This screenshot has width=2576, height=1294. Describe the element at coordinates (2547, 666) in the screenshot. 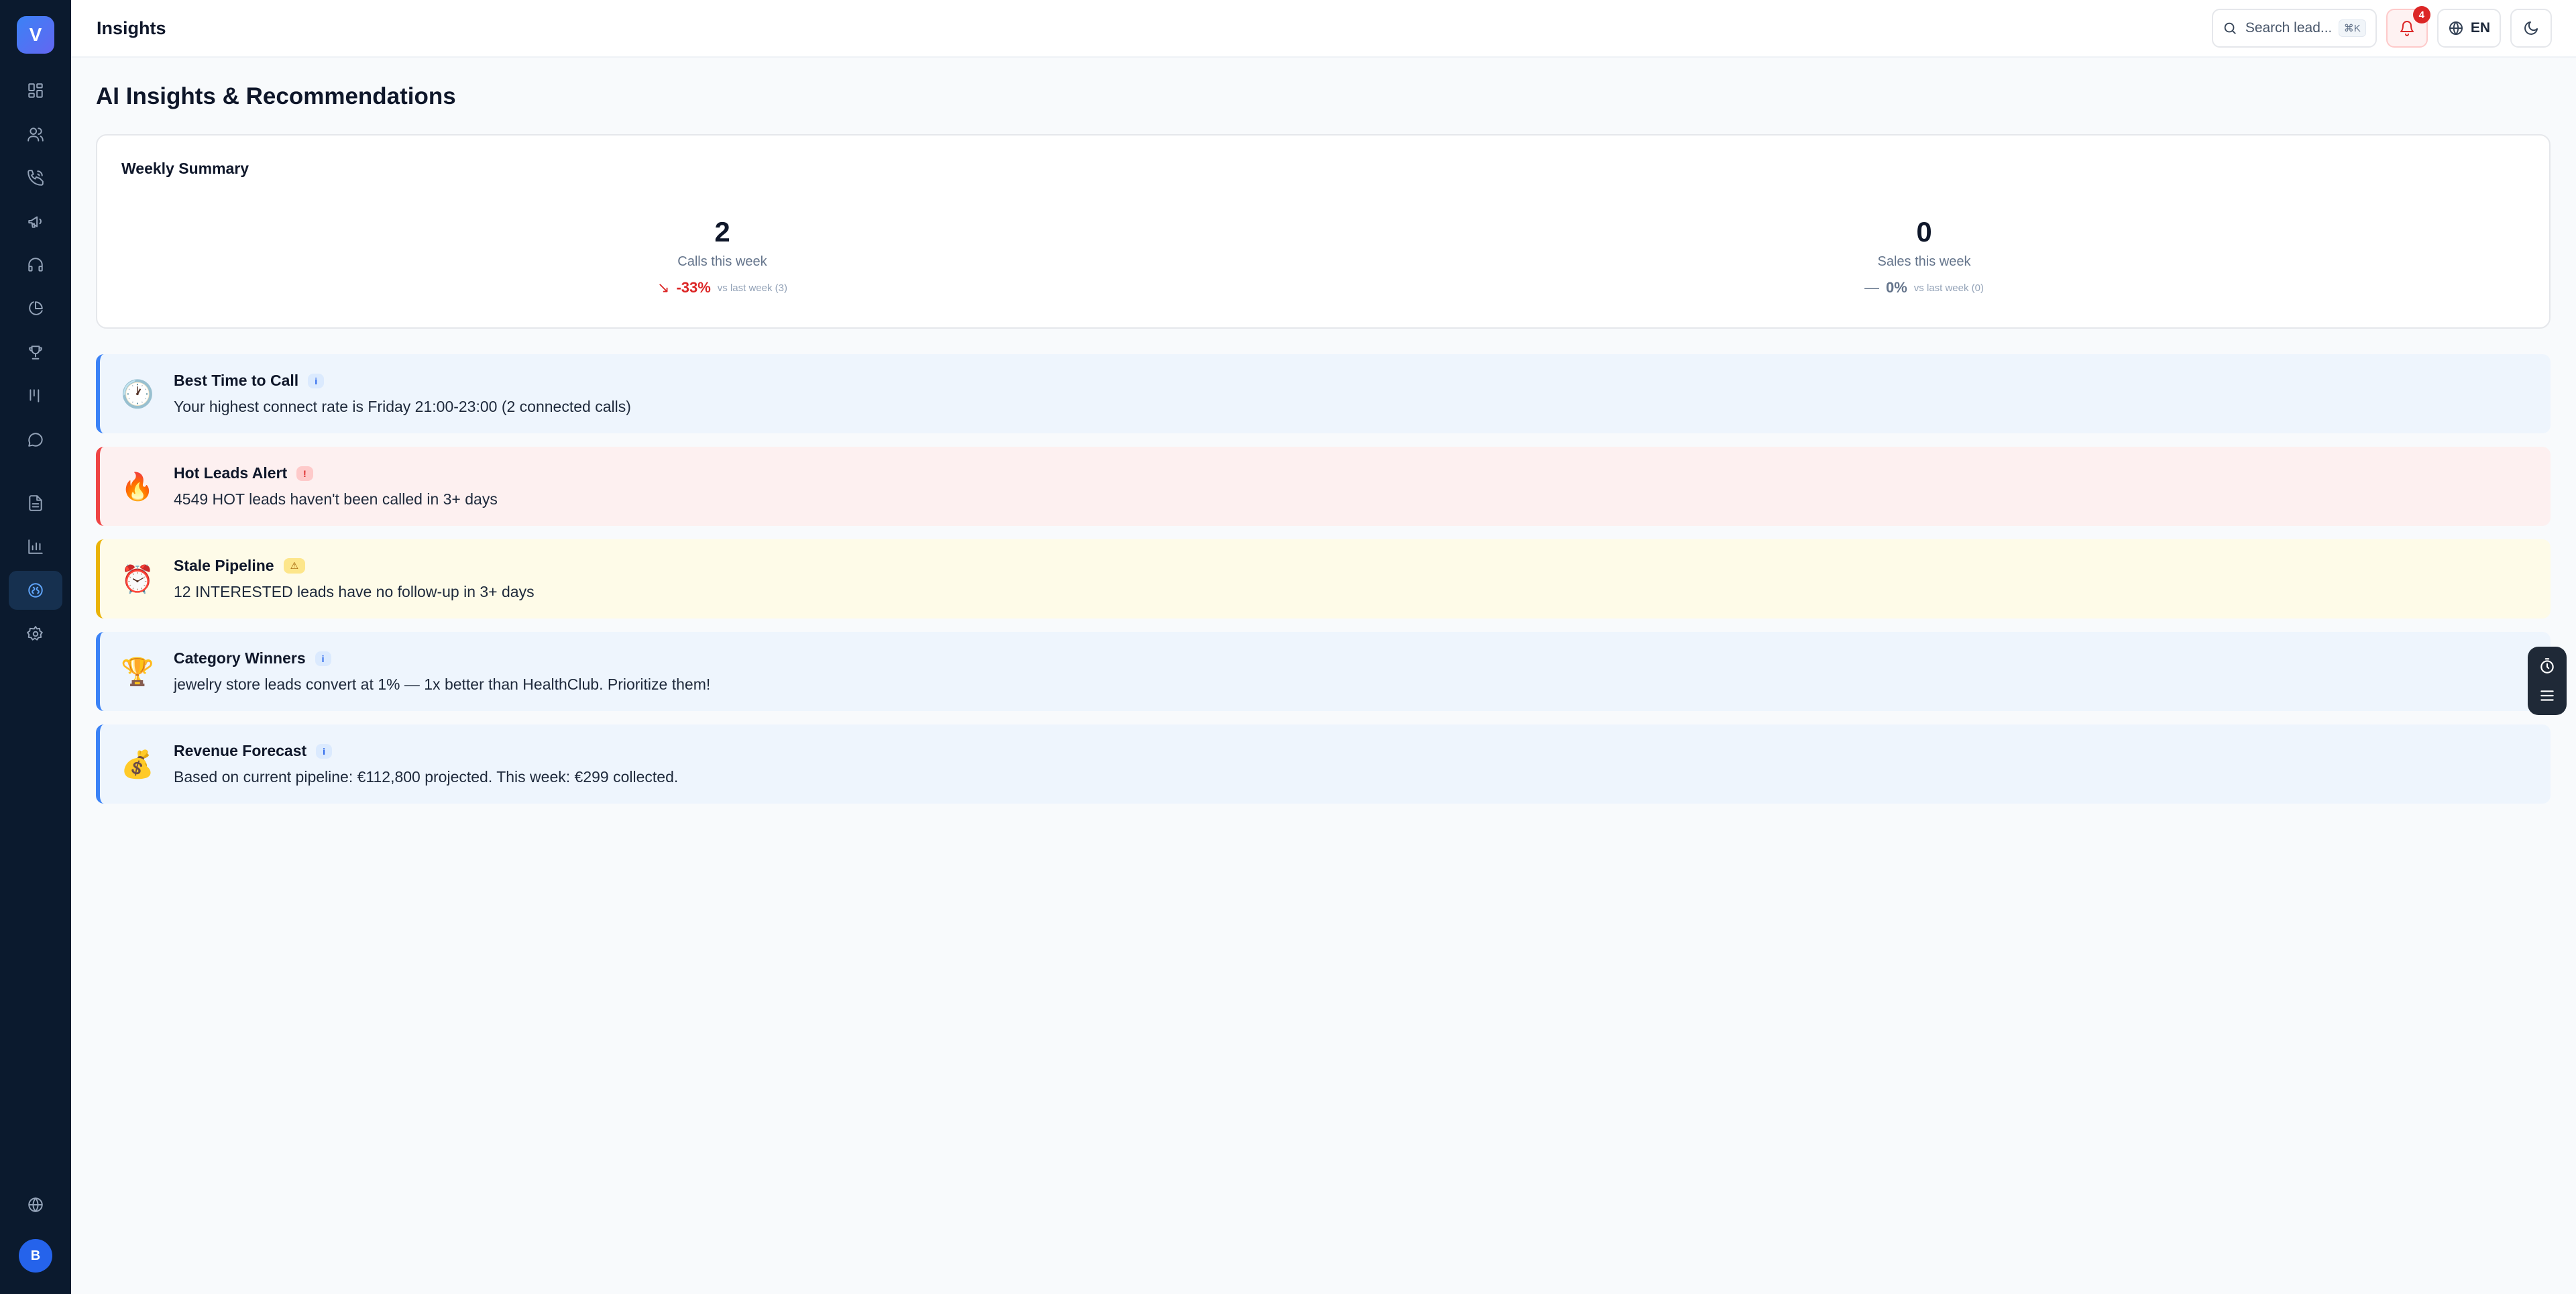

I see `timer-icon` at that location.